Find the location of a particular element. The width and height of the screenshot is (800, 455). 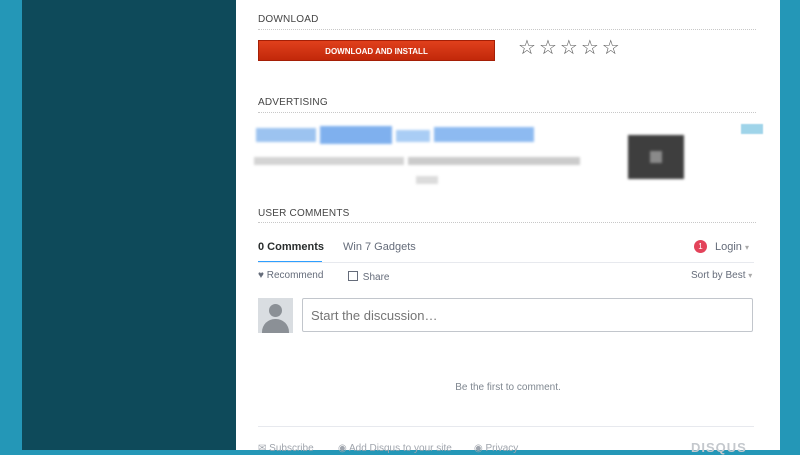

subscribe-label: Subscribe is located at coordinates (291, 448).